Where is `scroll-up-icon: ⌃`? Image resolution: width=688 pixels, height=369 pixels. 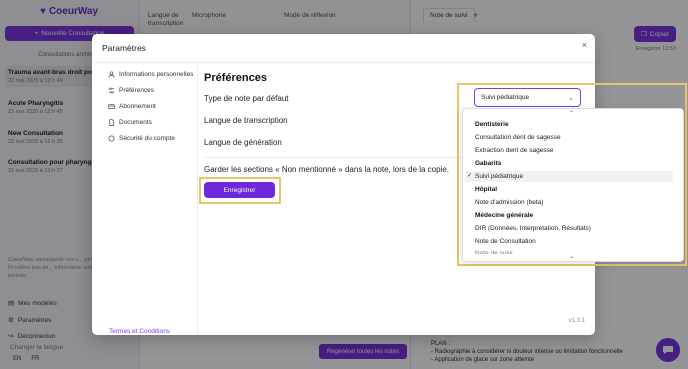
scroll-up-icon: ⌃ is located at coordinates (571, 113).